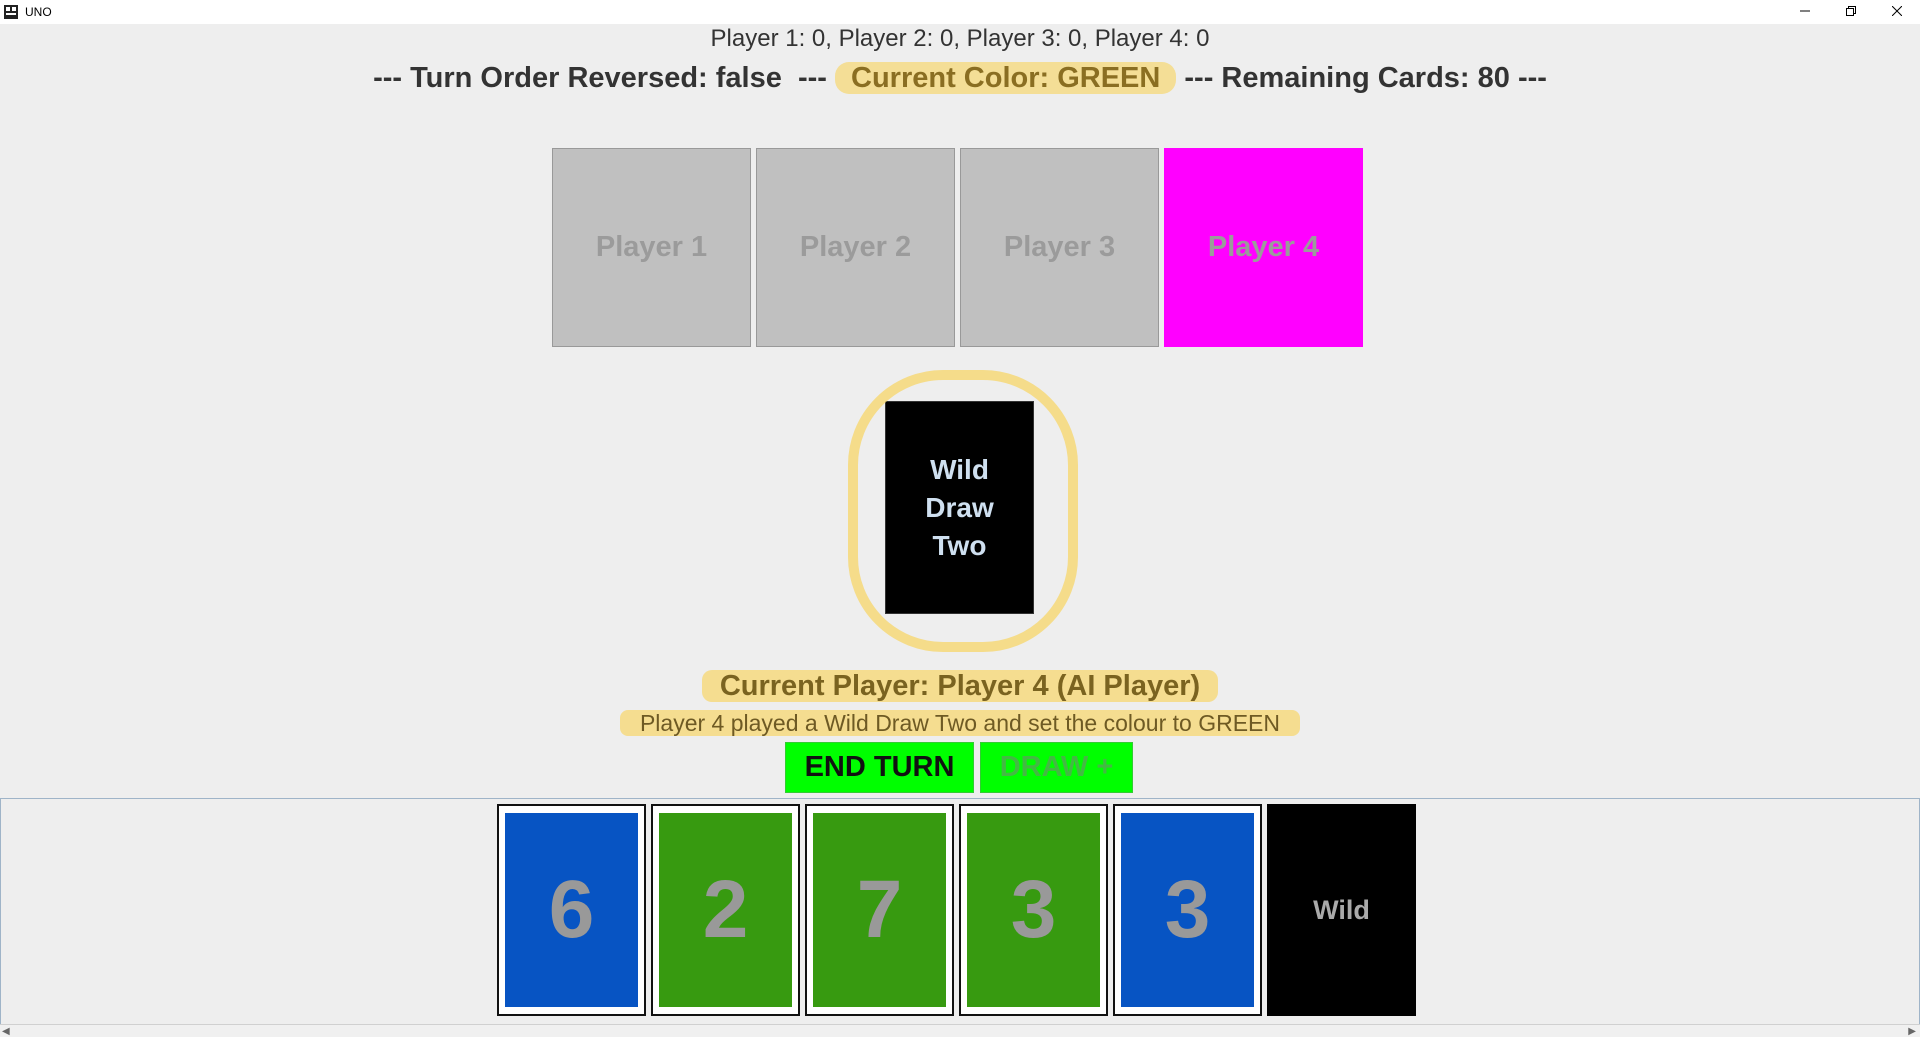 This screenshot has height=1037, width=1920. I want to click on player-tile-3: Player 3, so click(1059, 247).